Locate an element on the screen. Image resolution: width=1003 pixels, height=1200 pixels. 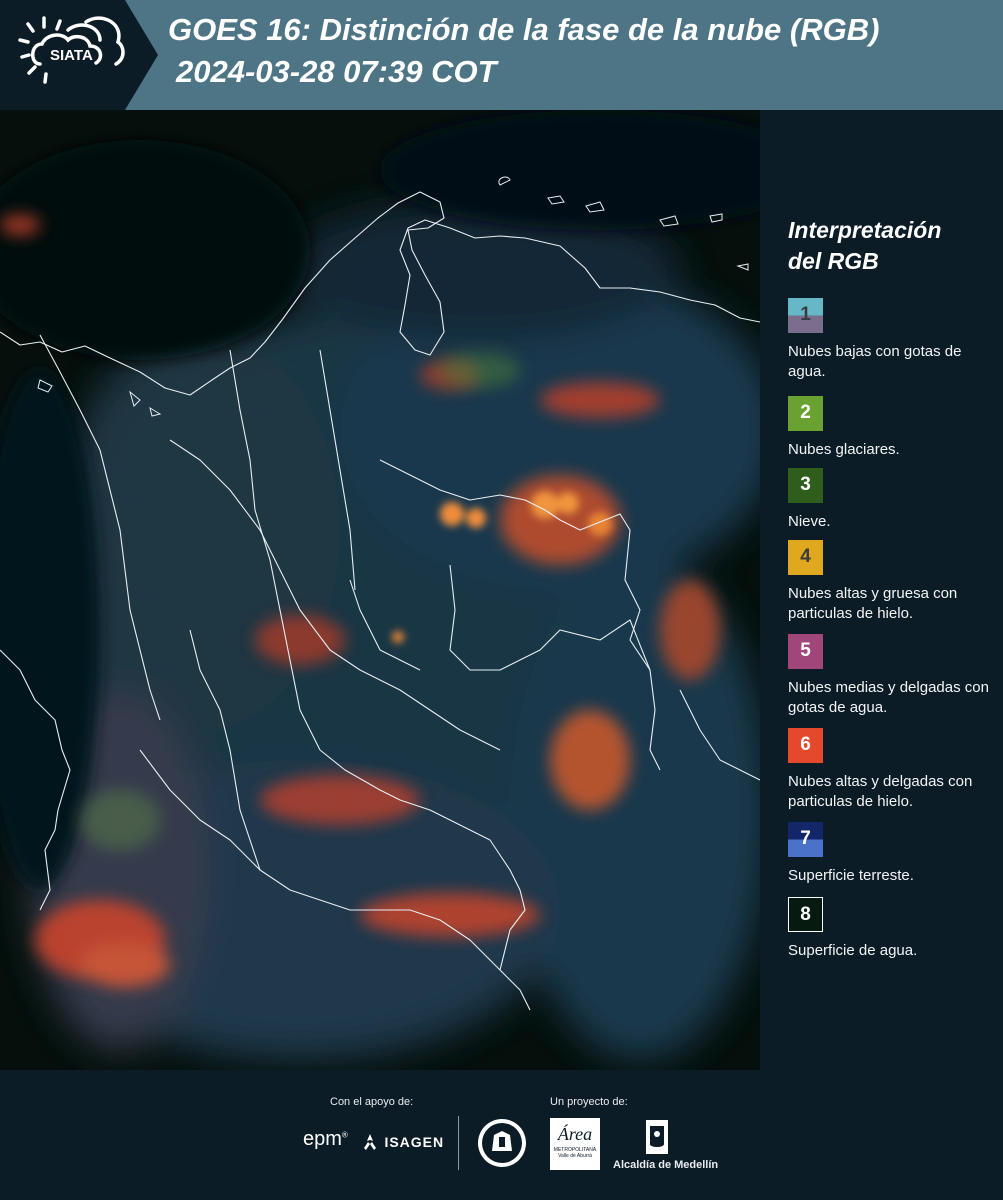
legend-number: 3 is located at coordinates (805, 484).